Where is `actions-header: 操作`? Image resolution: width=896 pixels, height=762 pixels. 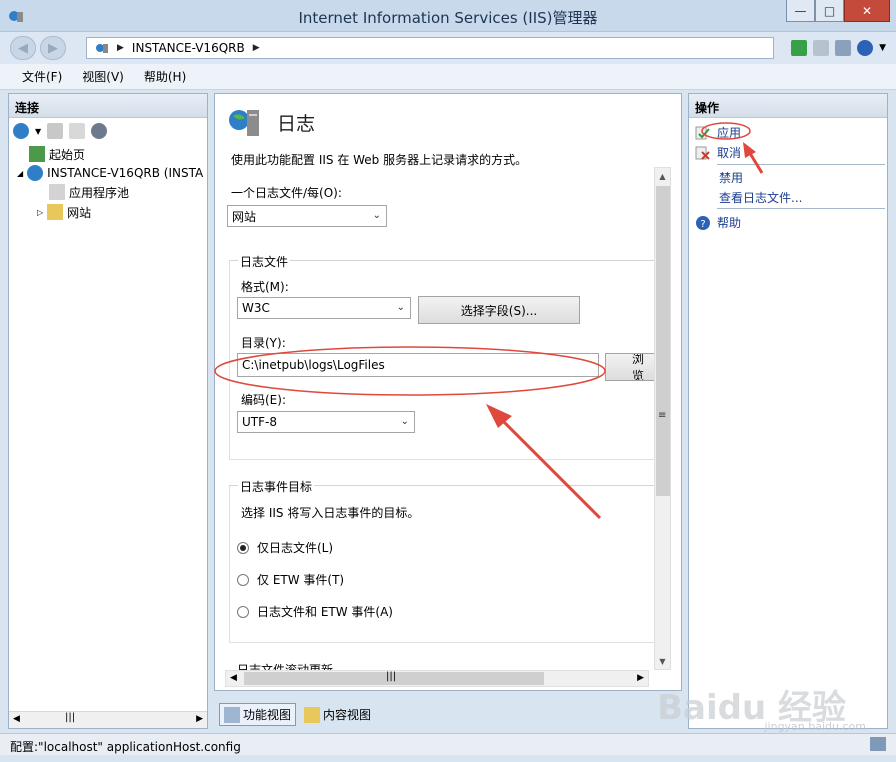
actions-header: 操作 is located at coordinates (788, 106).